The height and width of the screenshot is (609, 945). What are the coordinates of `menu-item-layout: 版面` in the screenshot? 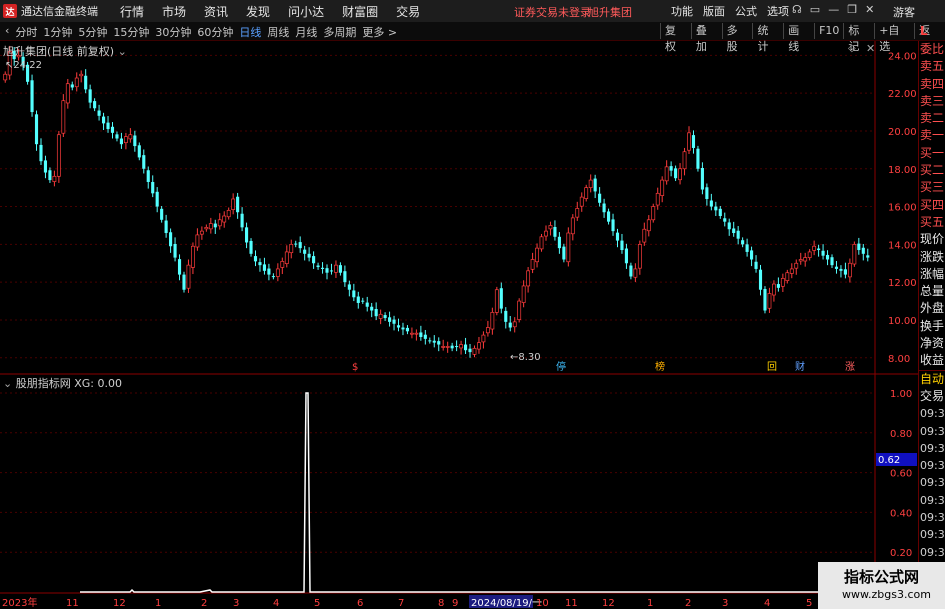 It's located at (714, 11).